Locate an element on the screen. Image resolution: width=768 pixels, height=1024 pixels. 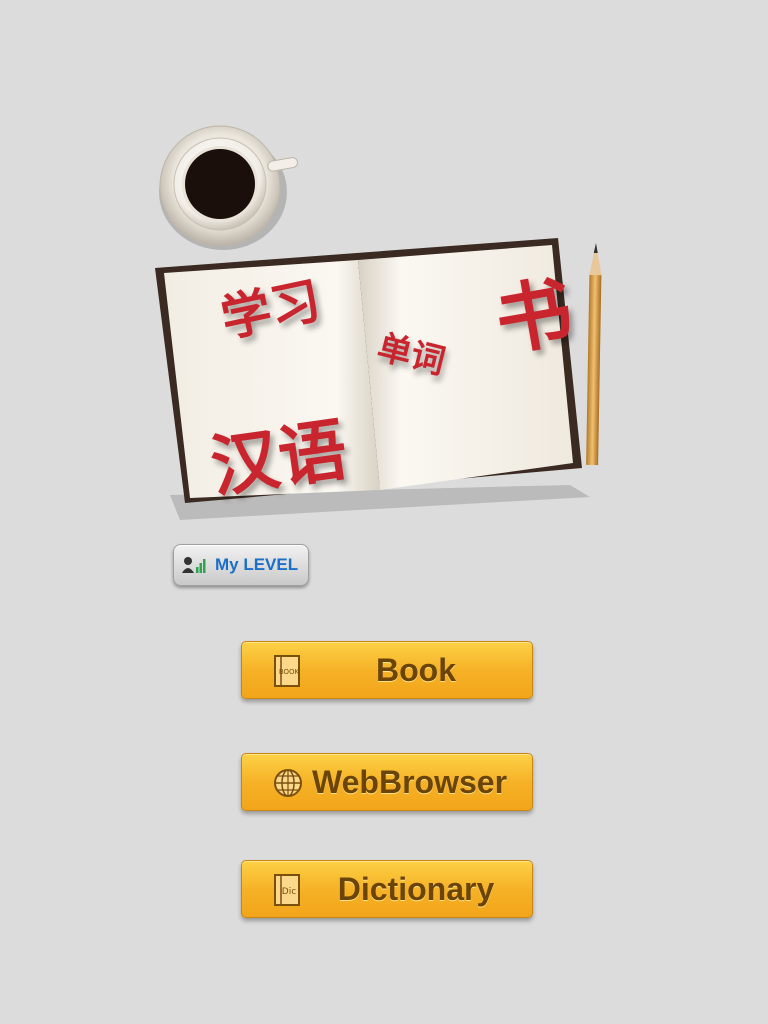
svg-text: BOOK is located at coordinates (289, 672).